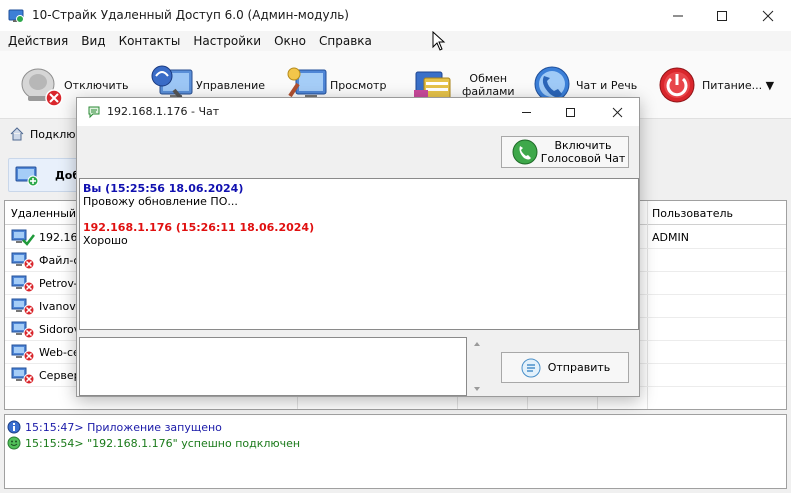 This screenshot has height=493, width=791. I want to click on control-label: Управление, so click(231, 85).